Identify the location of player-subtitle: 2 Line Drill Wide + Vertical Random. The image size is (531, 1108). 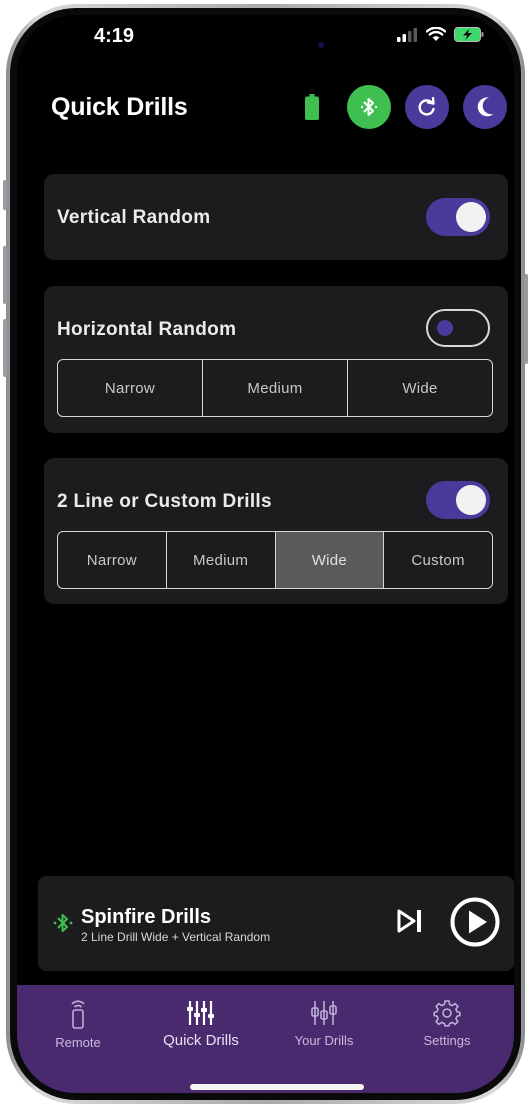
(176, 937).